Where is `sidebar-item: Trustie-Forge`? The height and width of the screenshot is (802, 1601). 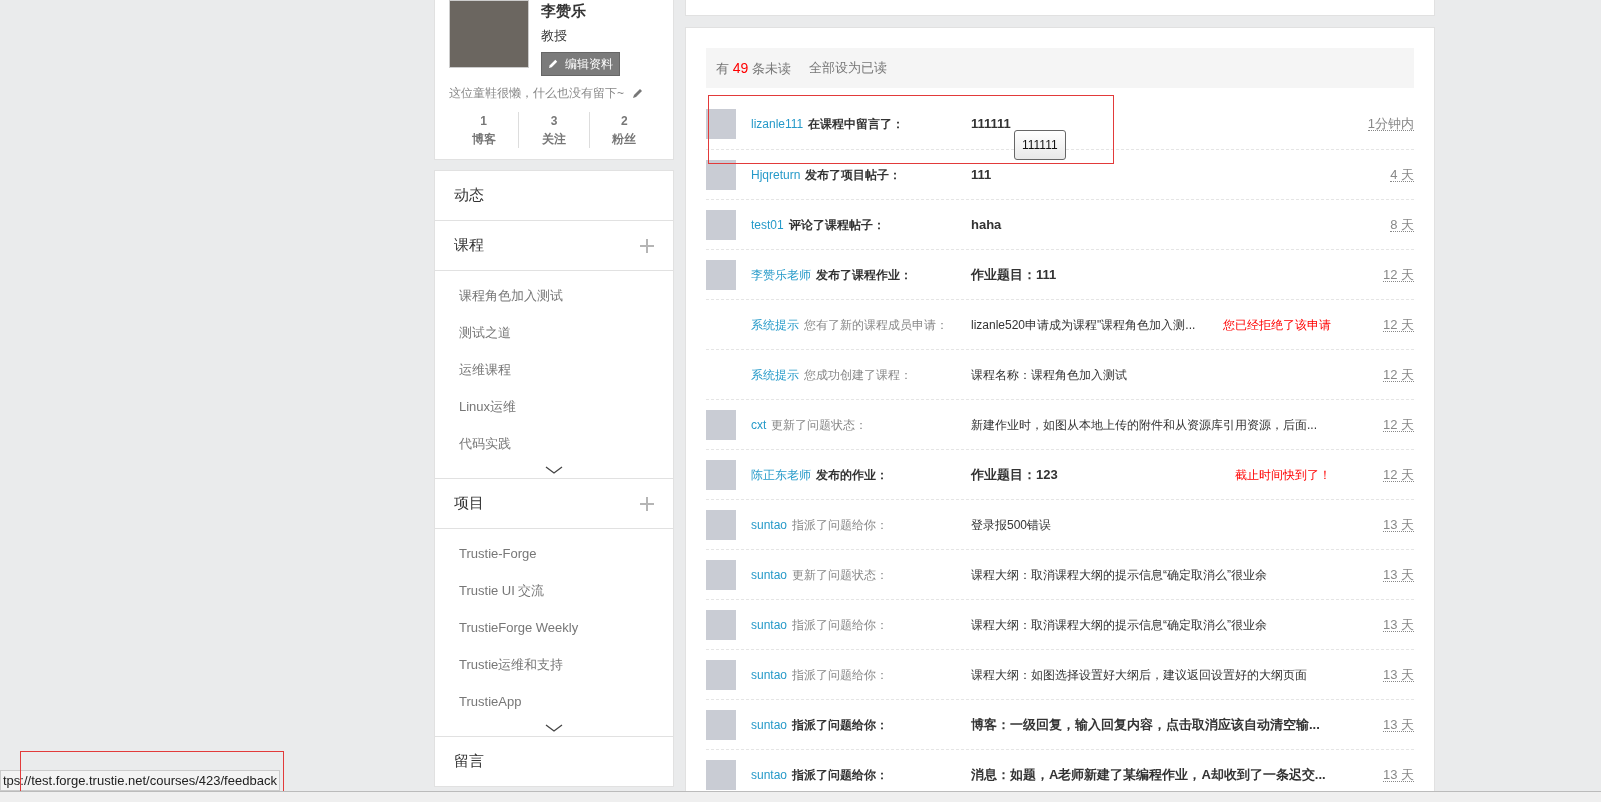
sidebar-item: Trustie-Forge is located at coordinates (498, 553).